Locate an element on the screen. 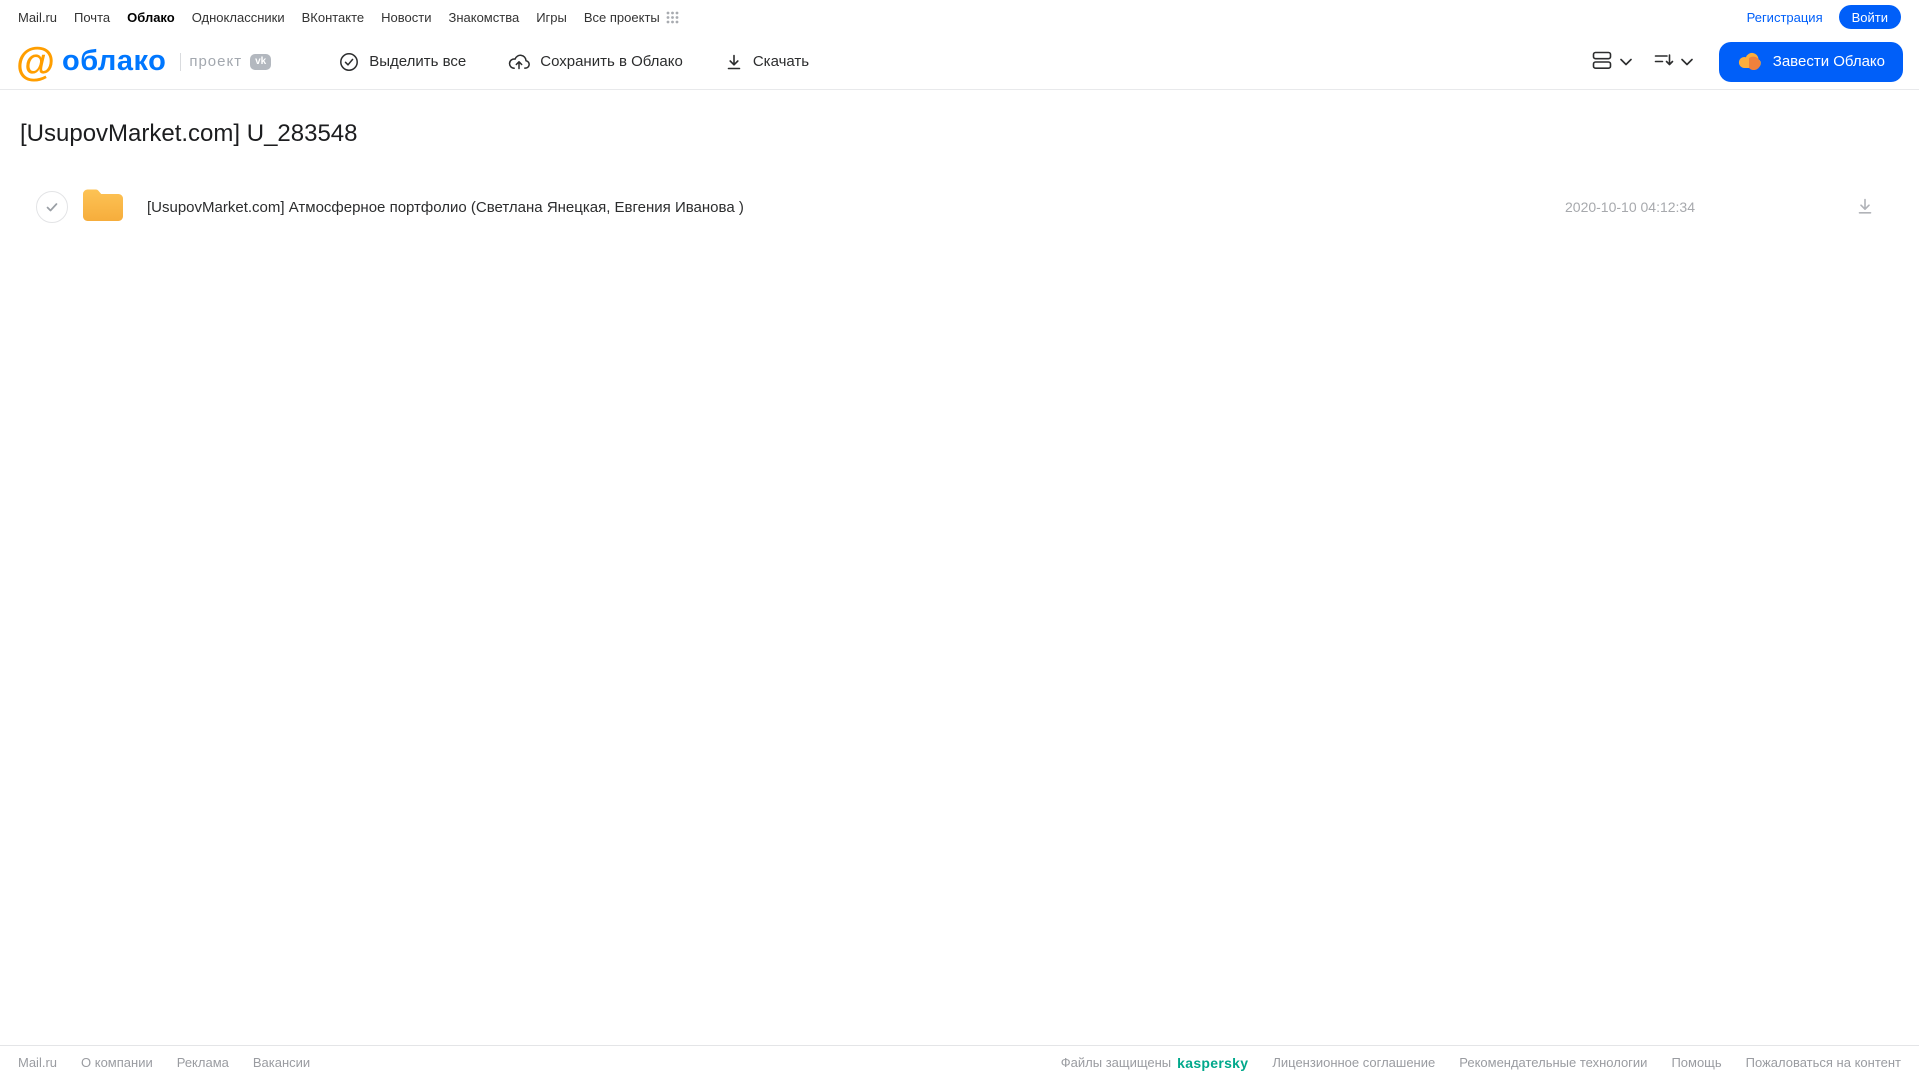 This screenshot has width=1919, height=1079. list-view-icon is located at coordinates (1602, 62).